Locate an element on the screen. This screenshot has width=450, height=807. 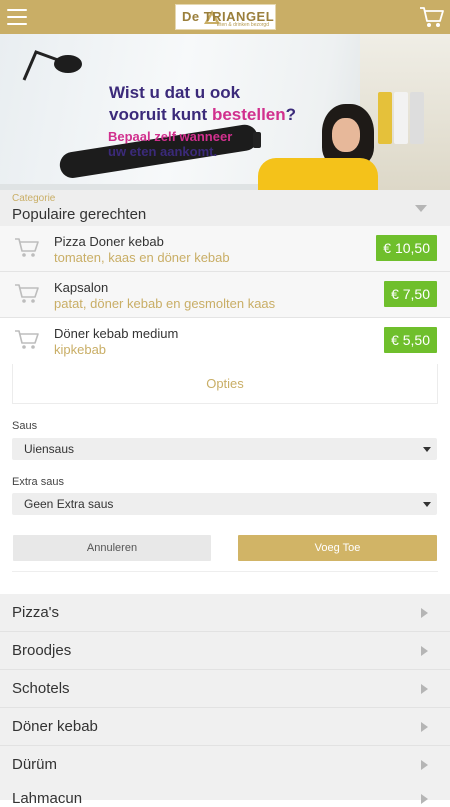
category-item-lahmacun: Lahmacun is located at coordinates (225, 793).